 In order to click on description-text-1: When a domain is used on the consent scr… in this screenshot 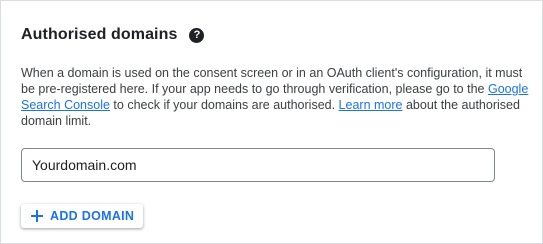, I will do `click(272, 81)`.